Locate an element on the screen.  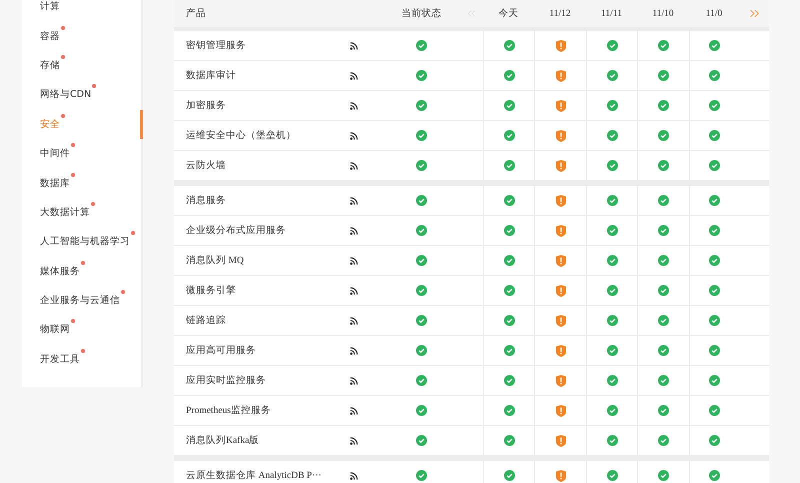
column-header: 11/11 is located at coordinates (611, 13).